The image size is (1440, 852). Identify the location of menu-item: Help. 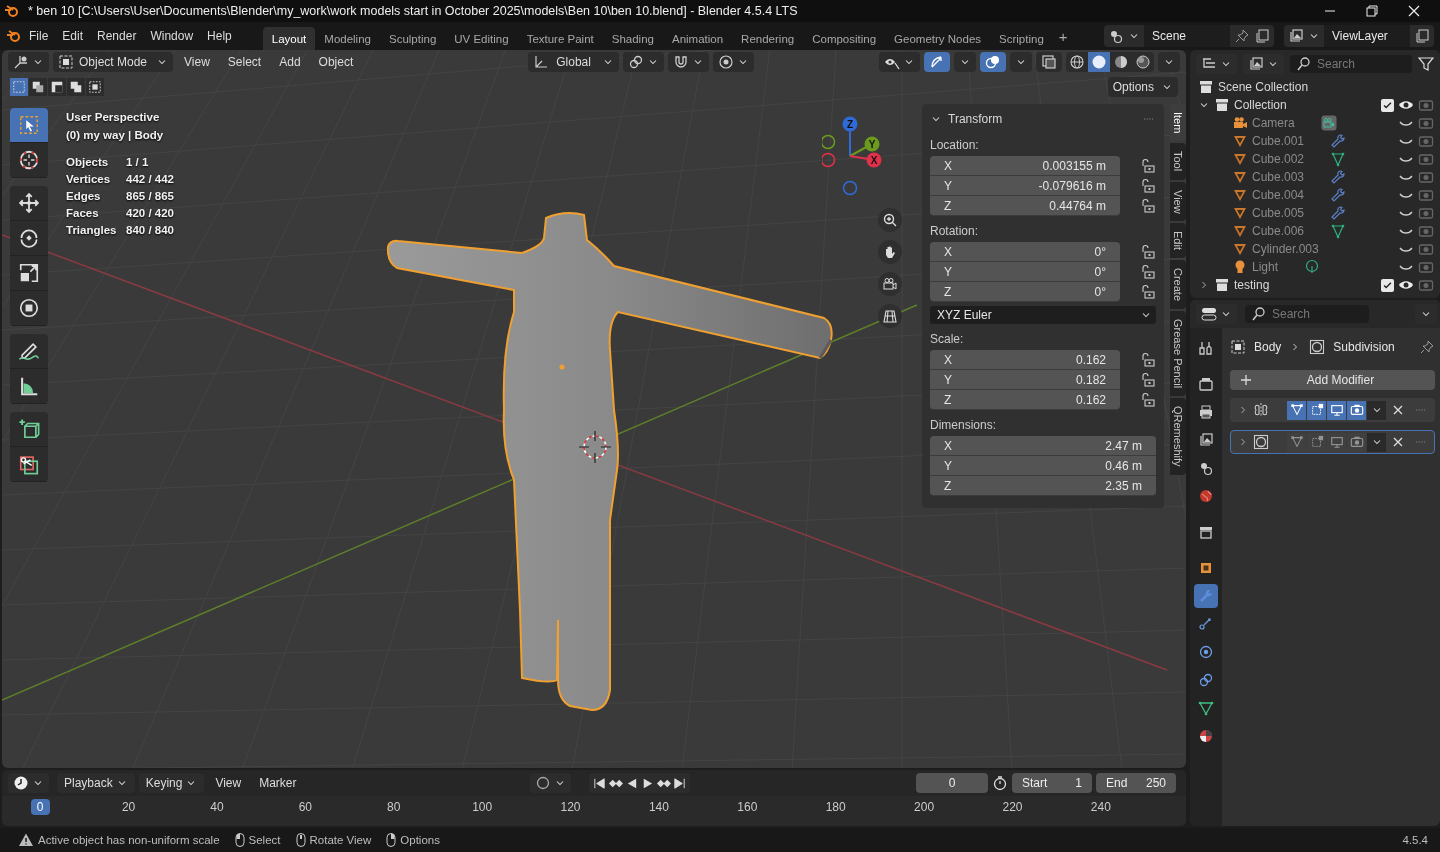
(219, 36).